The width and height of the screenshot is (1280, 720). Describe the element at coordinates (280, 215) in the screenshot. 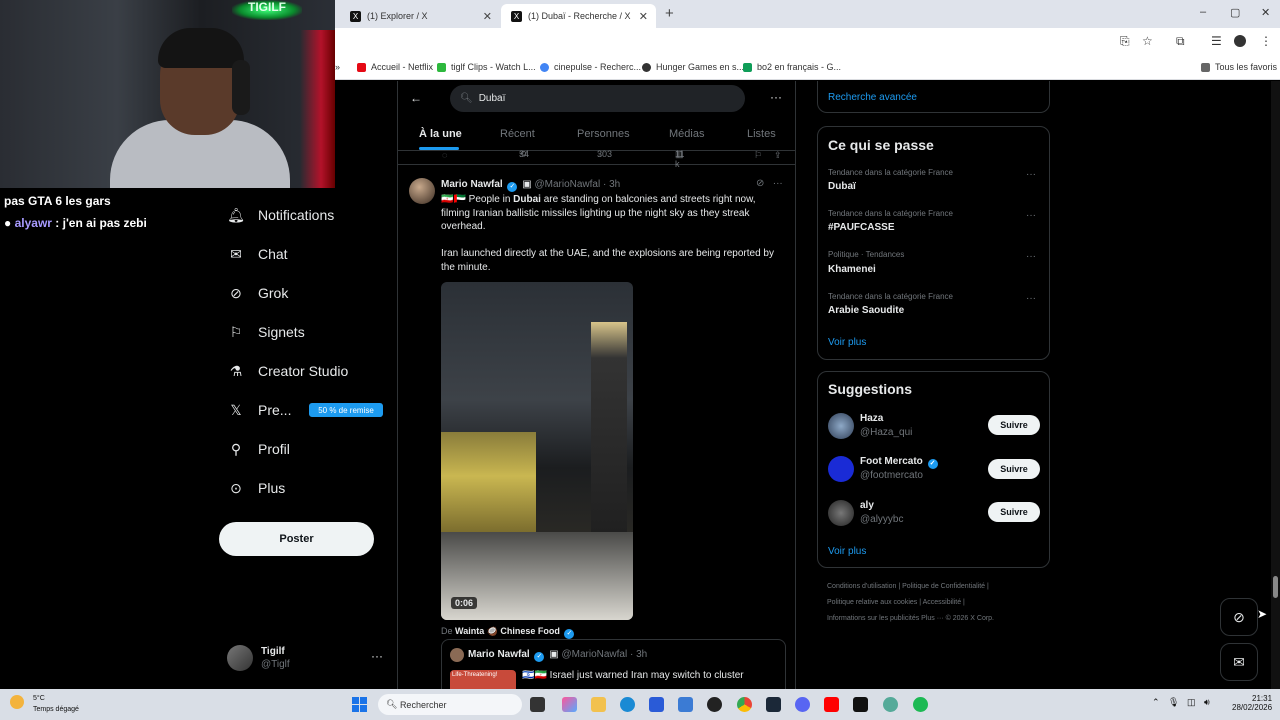

I see `nav-notifications: 🔔︎ Notifications` at that location.